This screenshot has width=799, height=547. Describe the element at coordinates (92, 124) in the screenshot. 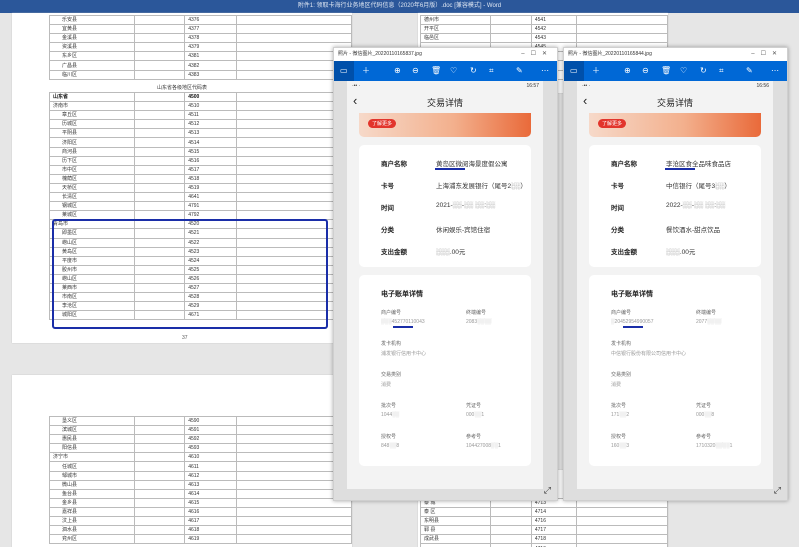

I see `table-cell: 历城区` at that location.